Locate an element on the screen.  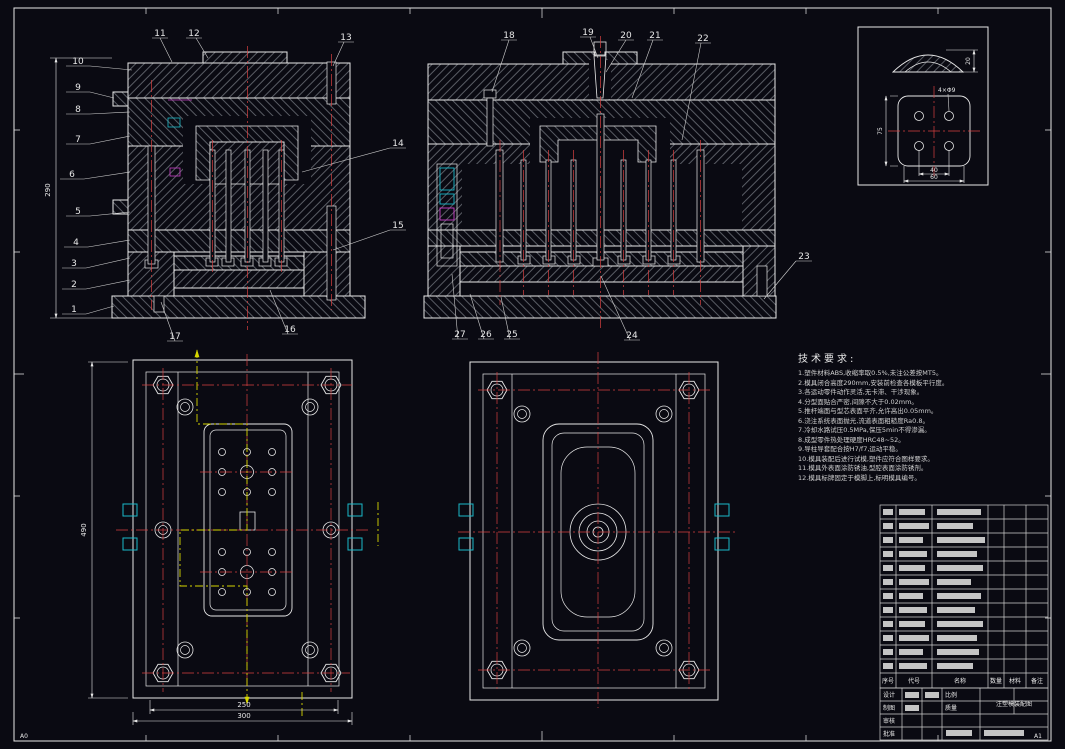
callout-9: 9 is located at coordinates (78, 88).